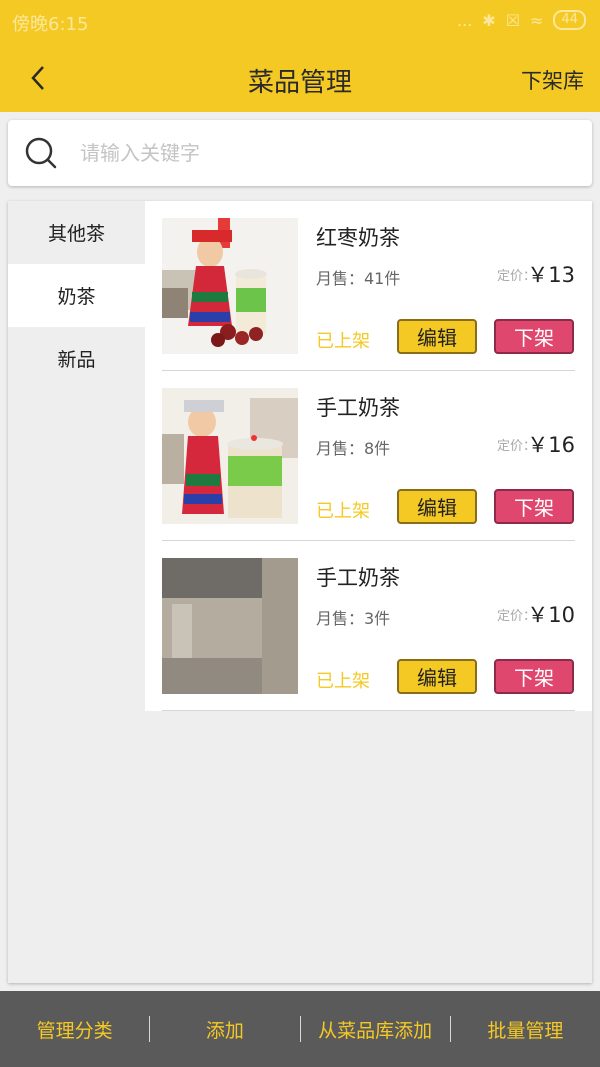  What do you see at coordinates (551, 275) in the screenshot?
I see `product-price: ￥13` at bounding box center [551, 275].